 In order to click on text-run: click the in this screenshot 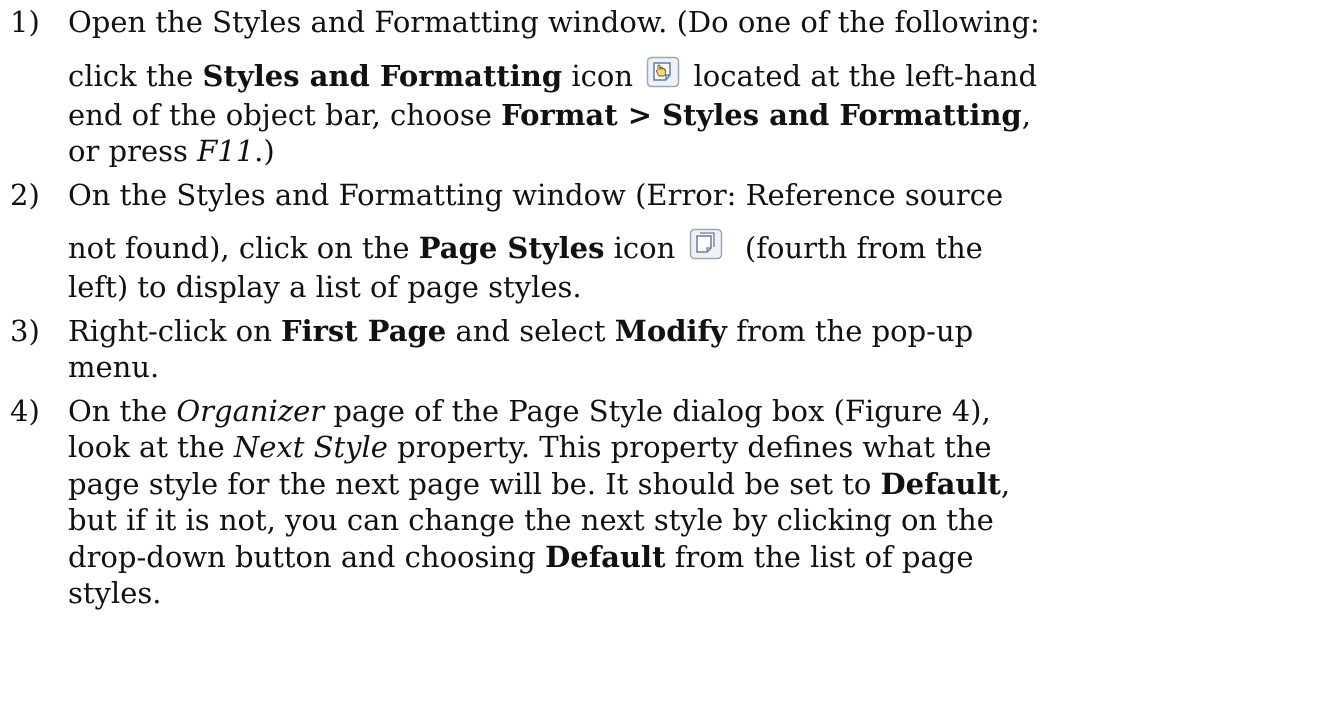, I will do `click(135, 75)`.